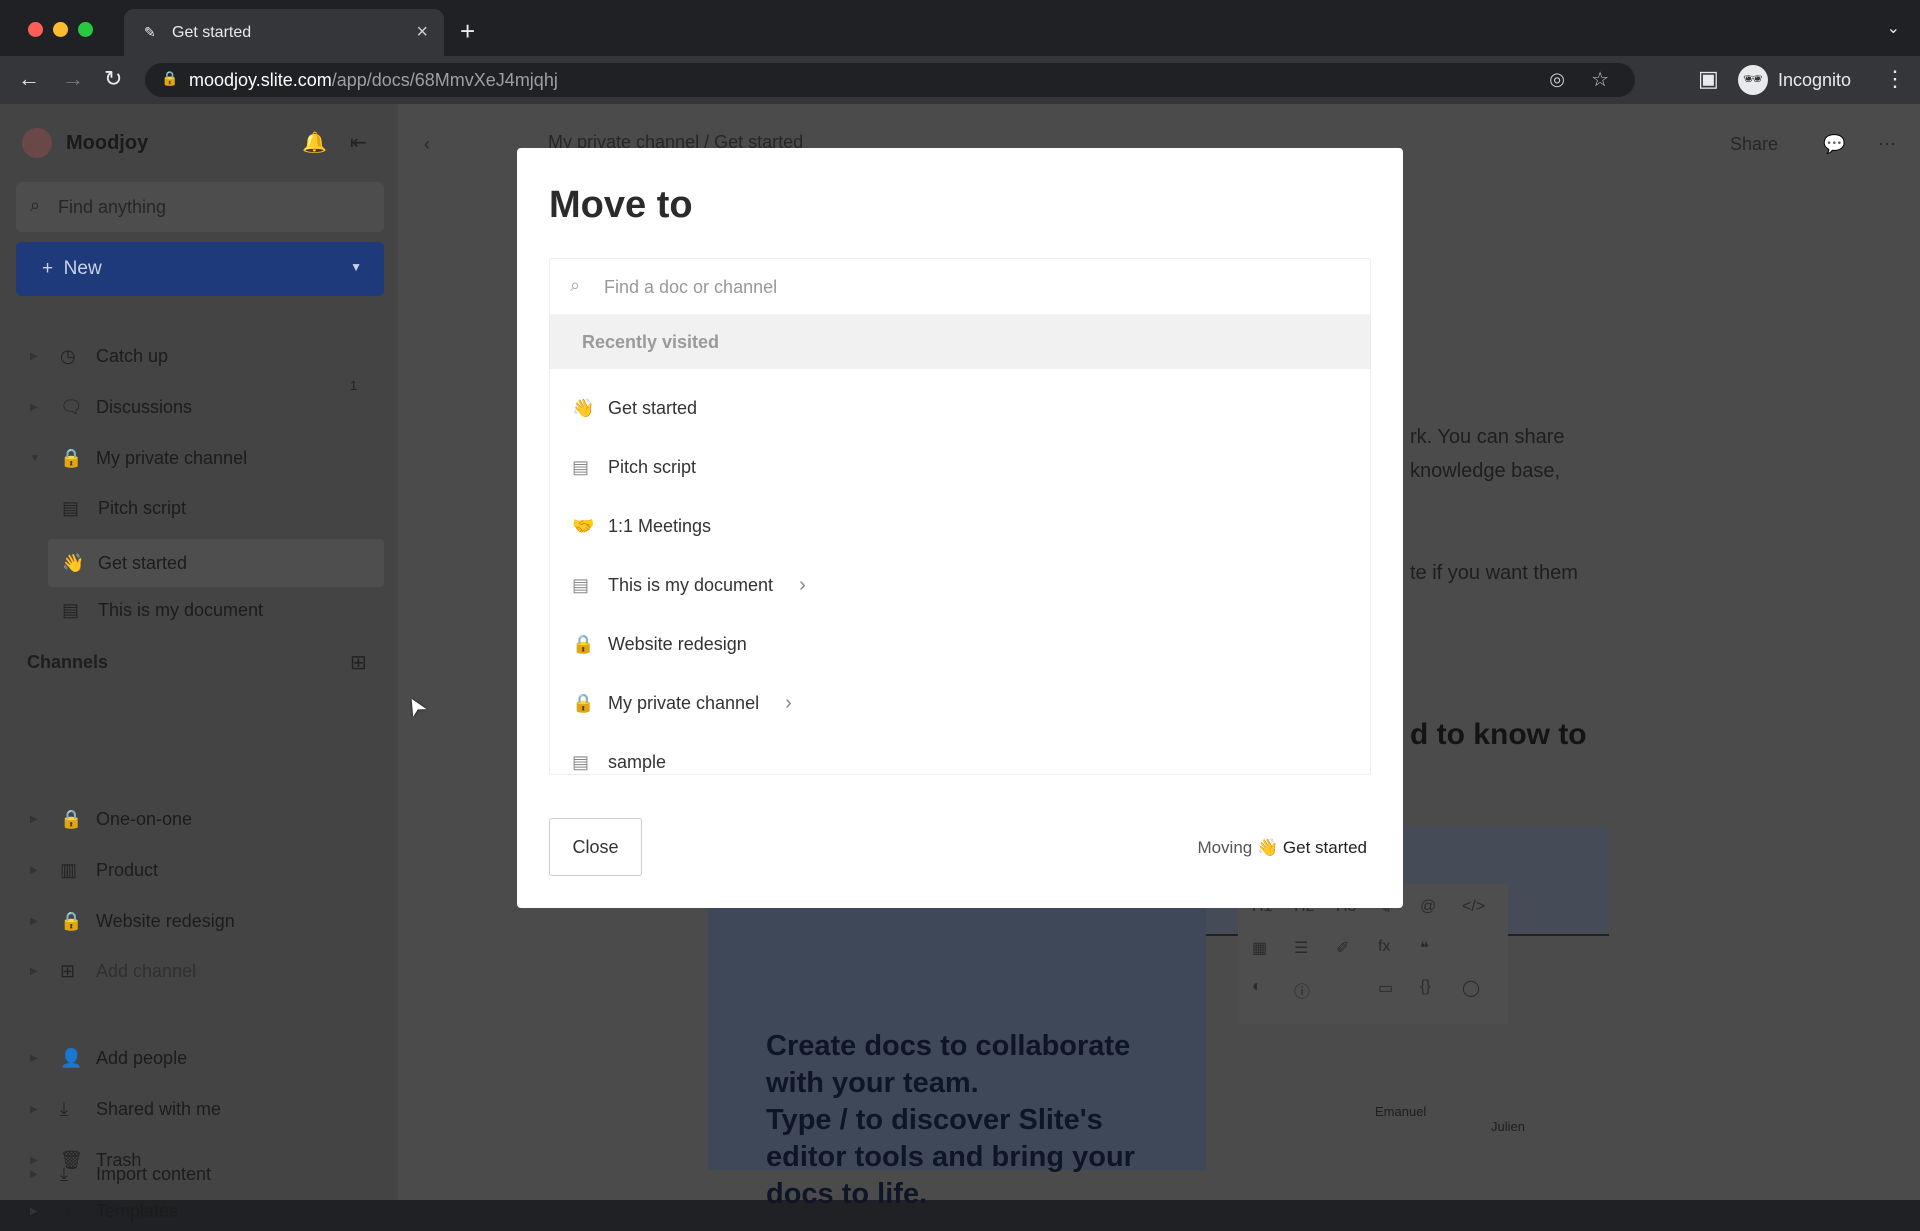  I want to click on browser-menu-icon: ⋮, so click(1895, 79).